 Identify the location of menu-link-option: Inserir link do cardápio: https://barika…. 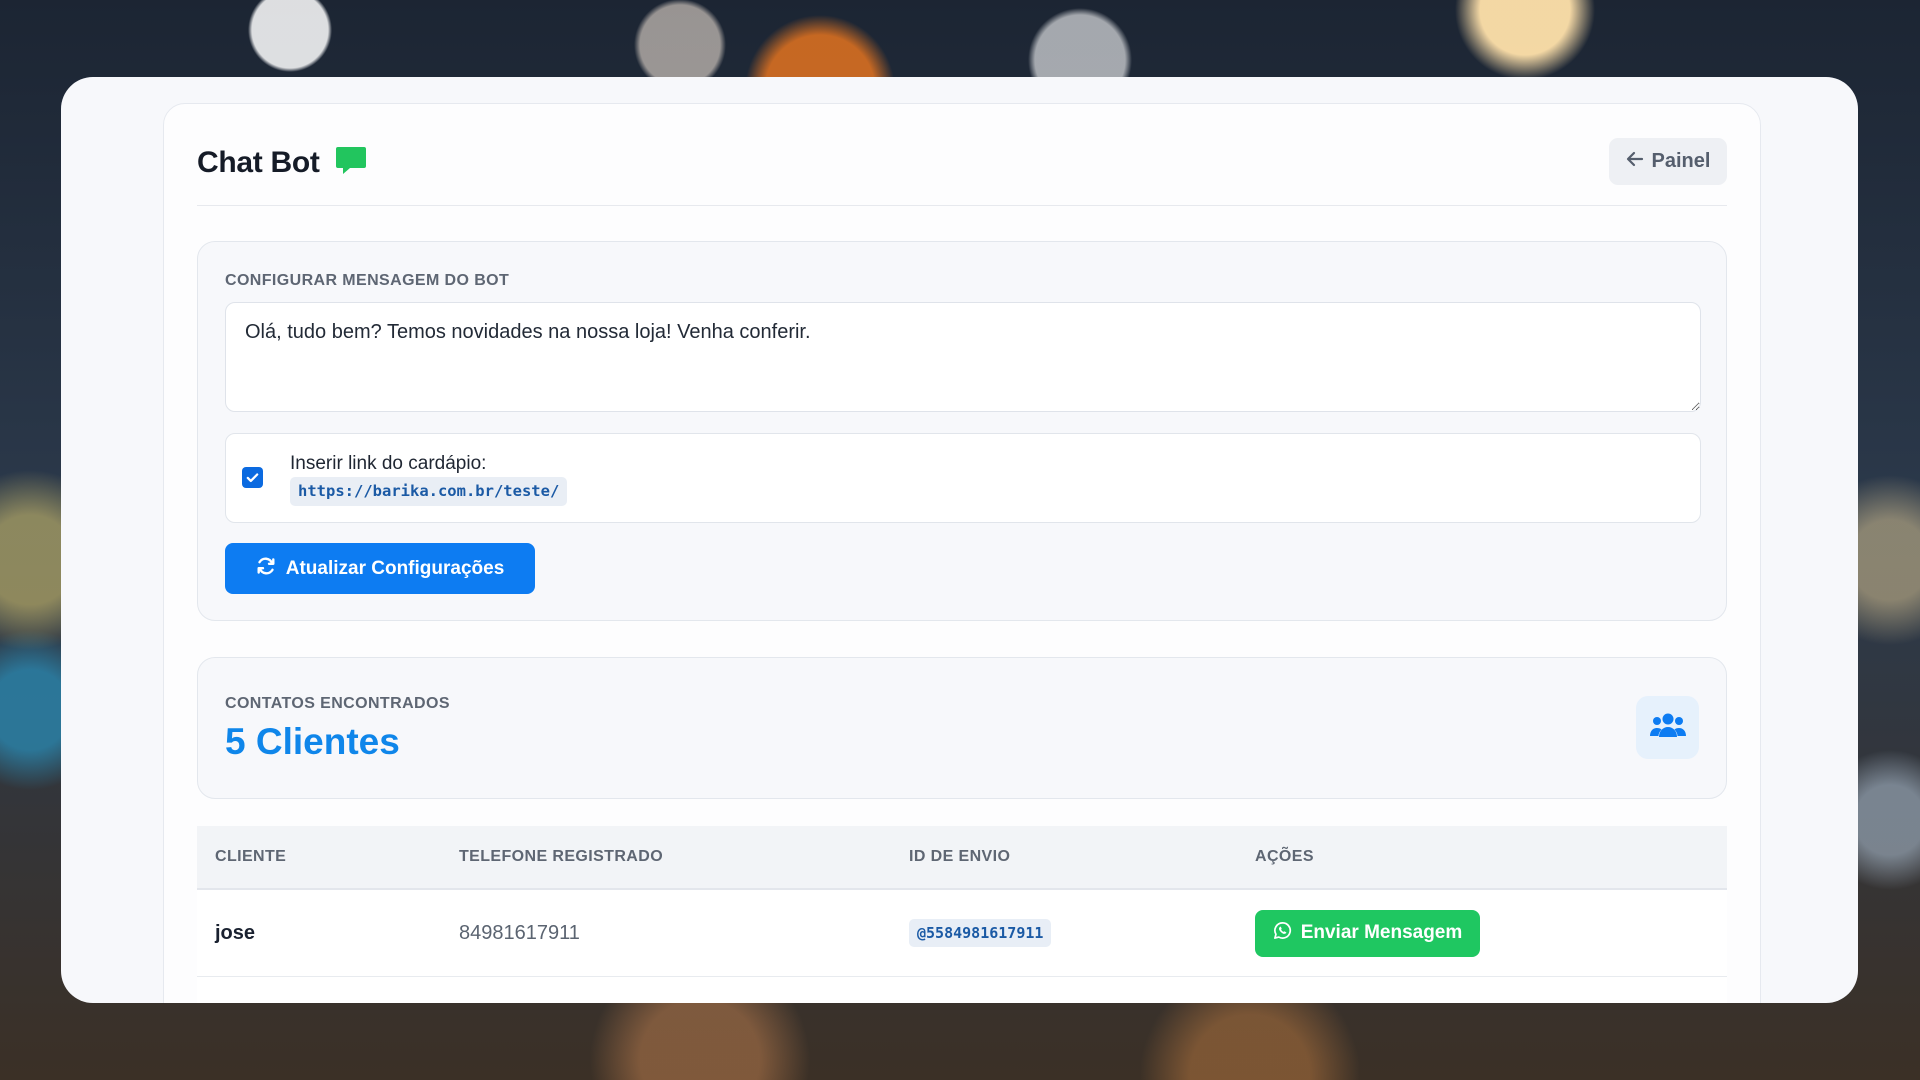
(963, 478).